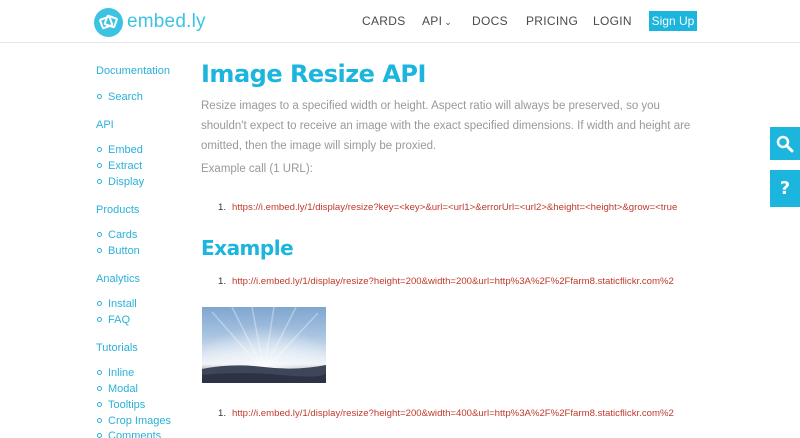 This screenshot has height=438, width=800. What do you see at coordinates (448, 22) in the screenshot?
I see `chevron-down-icon: ⌄` at bounding box center [448, 22].